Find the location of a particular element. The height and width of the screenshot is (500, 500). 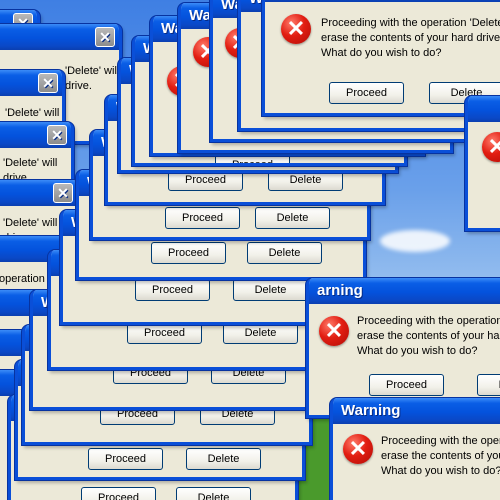

warning-window: ✕ is located at coordinates (482, 163).